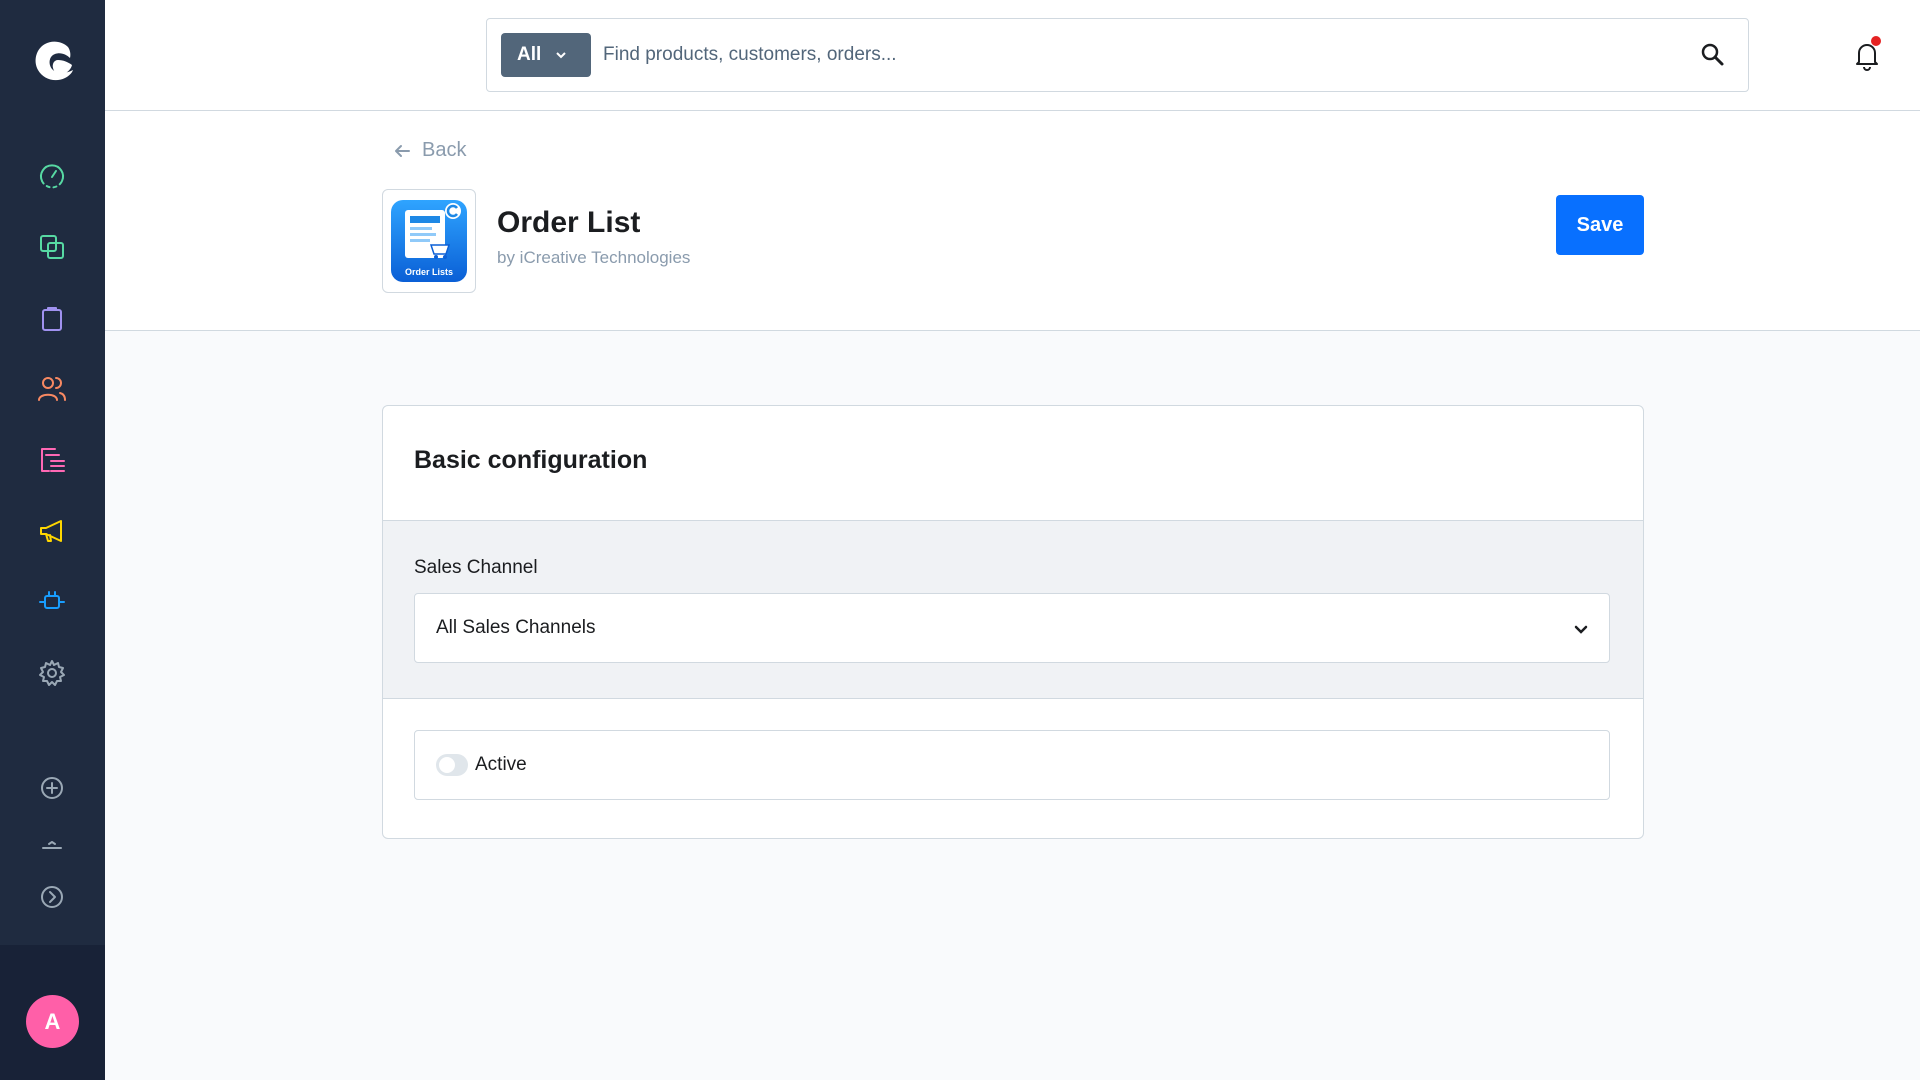 The height and width of the screenshot is (1080, 1920). I want to click on orders-bag-icon, so click(52, 319).